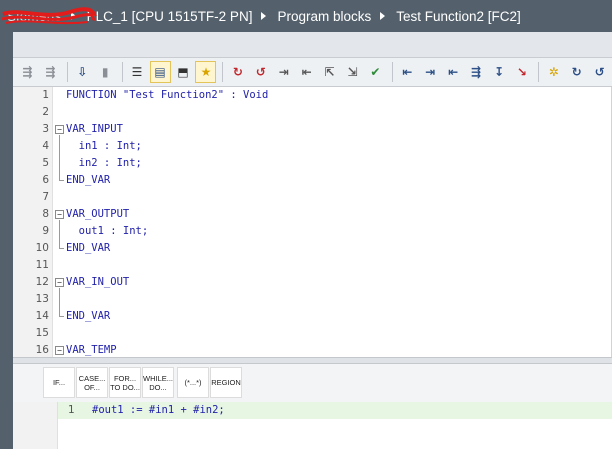 This screenshot has height=449, width=612. I want to click on code-line: 2, so click(45, 112).